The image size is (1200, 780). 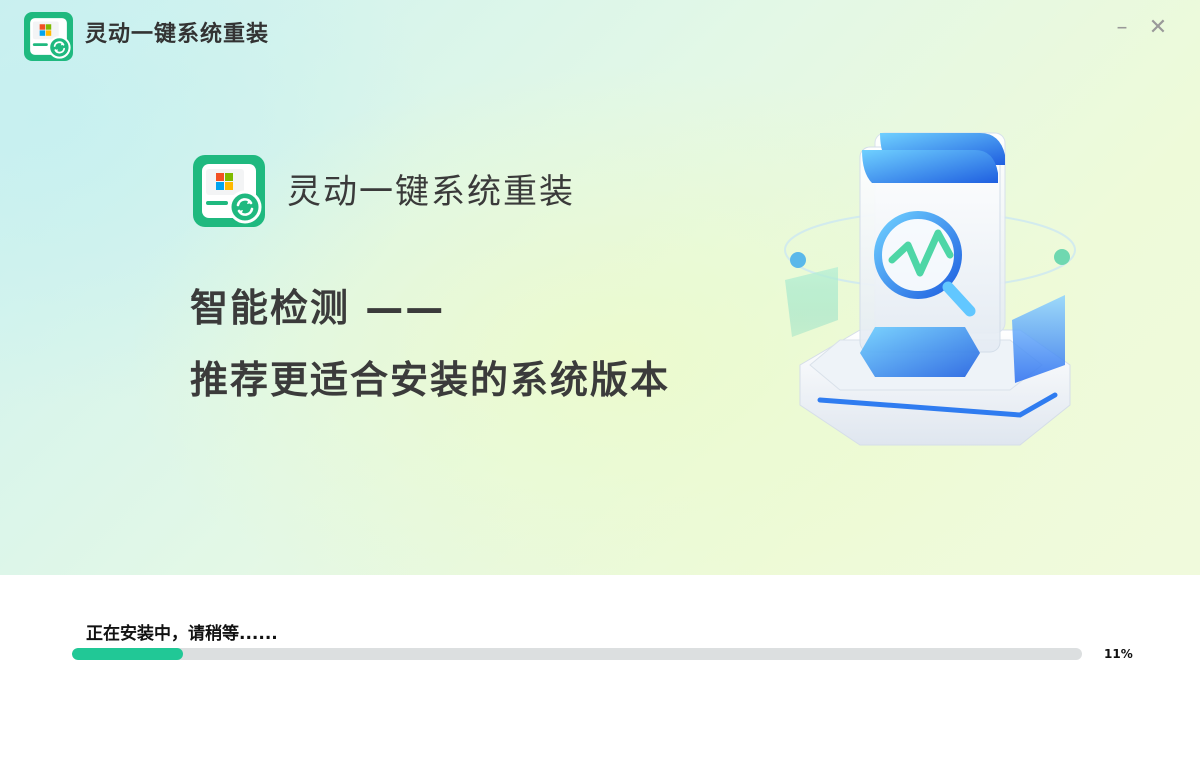 I want to click on close-button: ✕, so click(x=1158, y=28).